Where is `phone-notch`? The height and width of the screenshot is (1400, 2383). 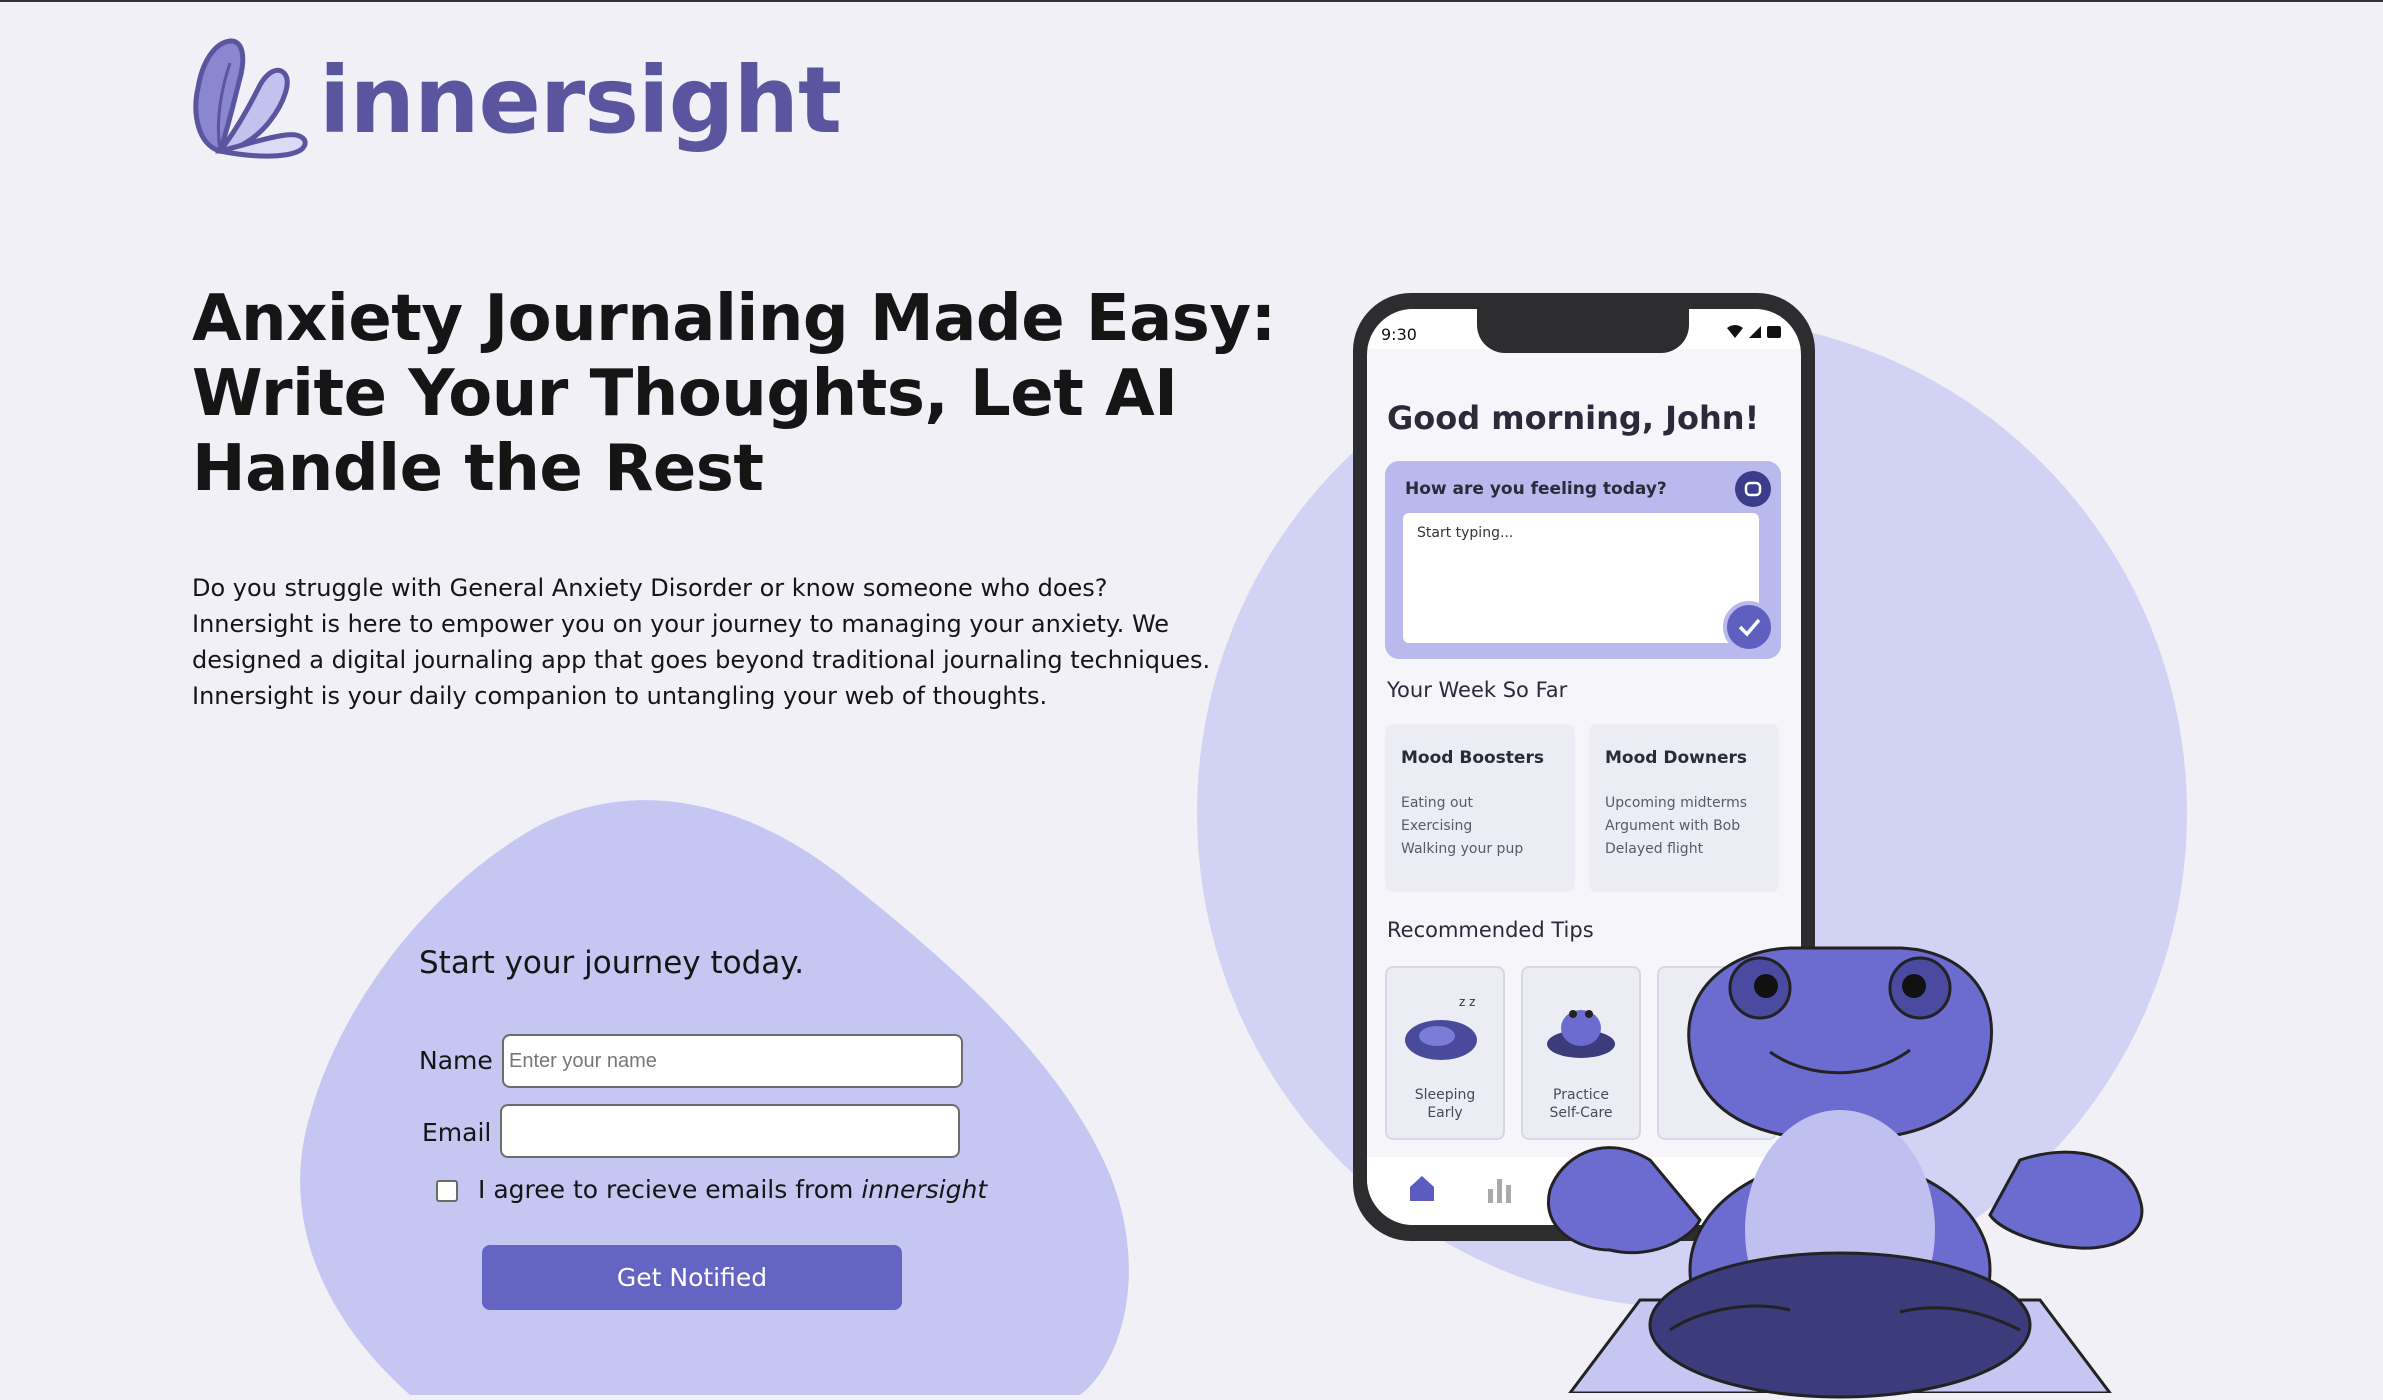
phone-notch is located at coordinates (1583, 331).